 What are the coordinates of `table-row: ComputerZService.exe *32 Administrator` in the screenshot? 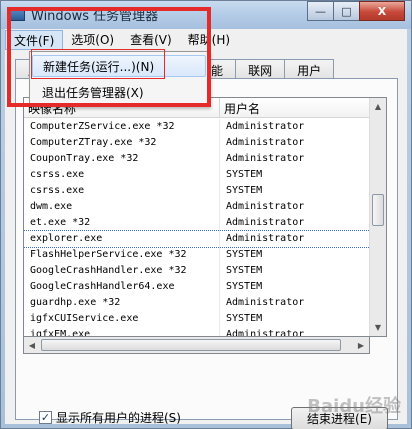 It's located at (197, 127).